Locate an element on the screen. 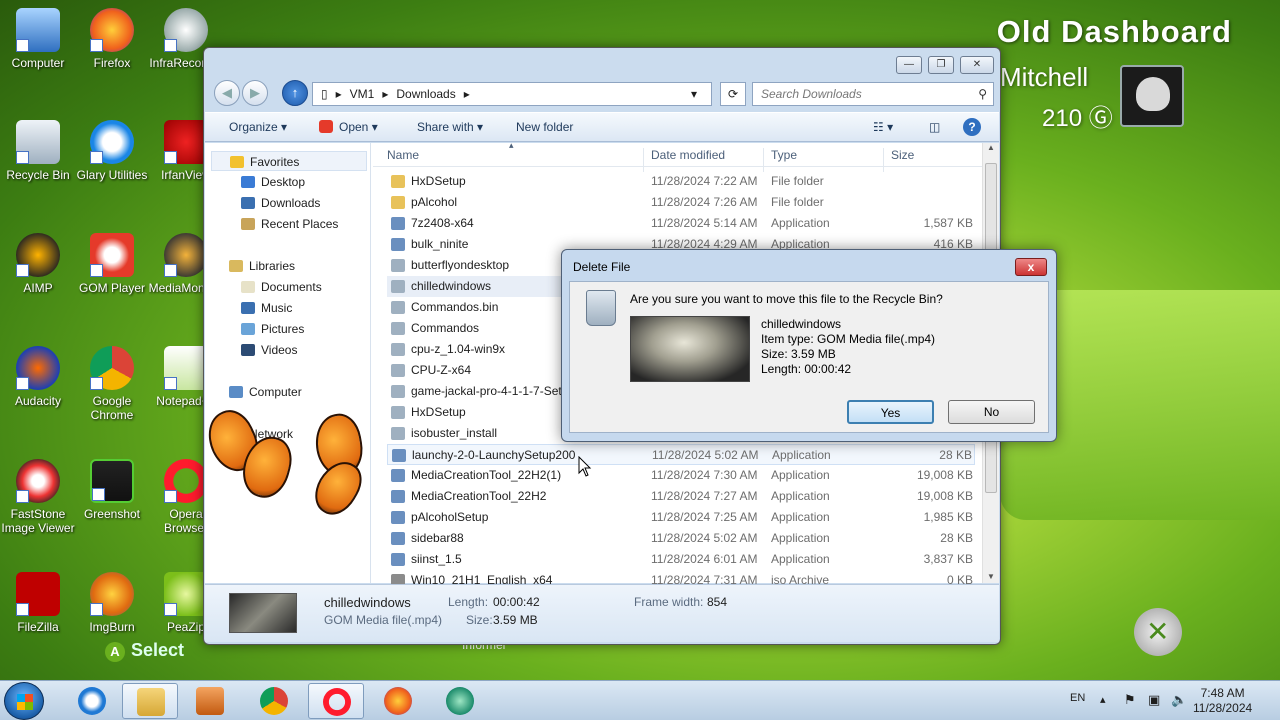  column-date-modified: Date modified is located at coordinates (688, 155).